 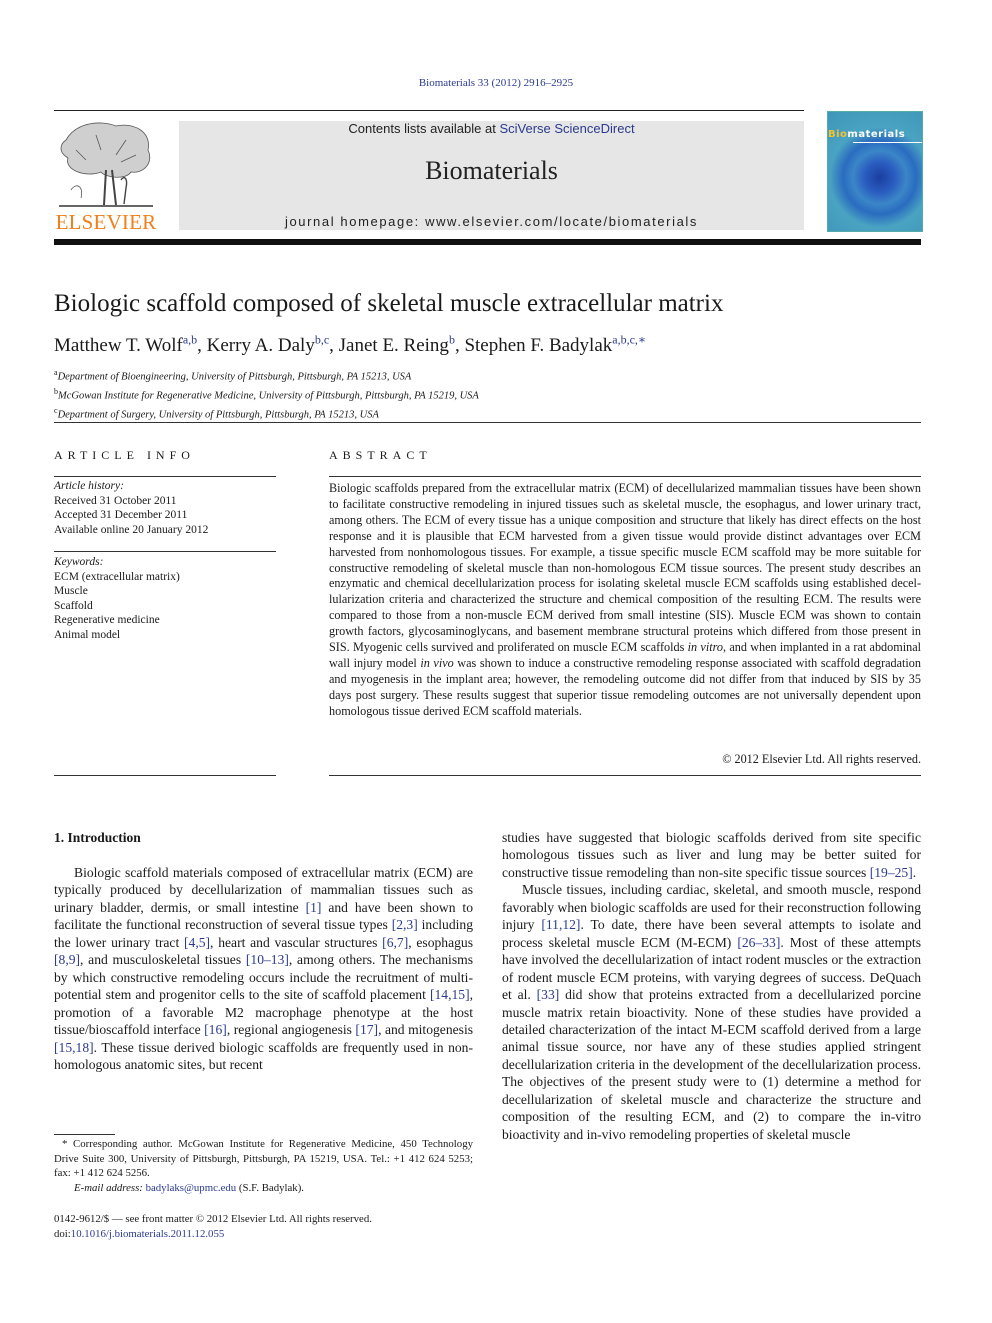 What do you see at coordinates (402, 344) in the screenshot?
I see `author: Janet E. Reingb,` at bounding box center [402, 344].